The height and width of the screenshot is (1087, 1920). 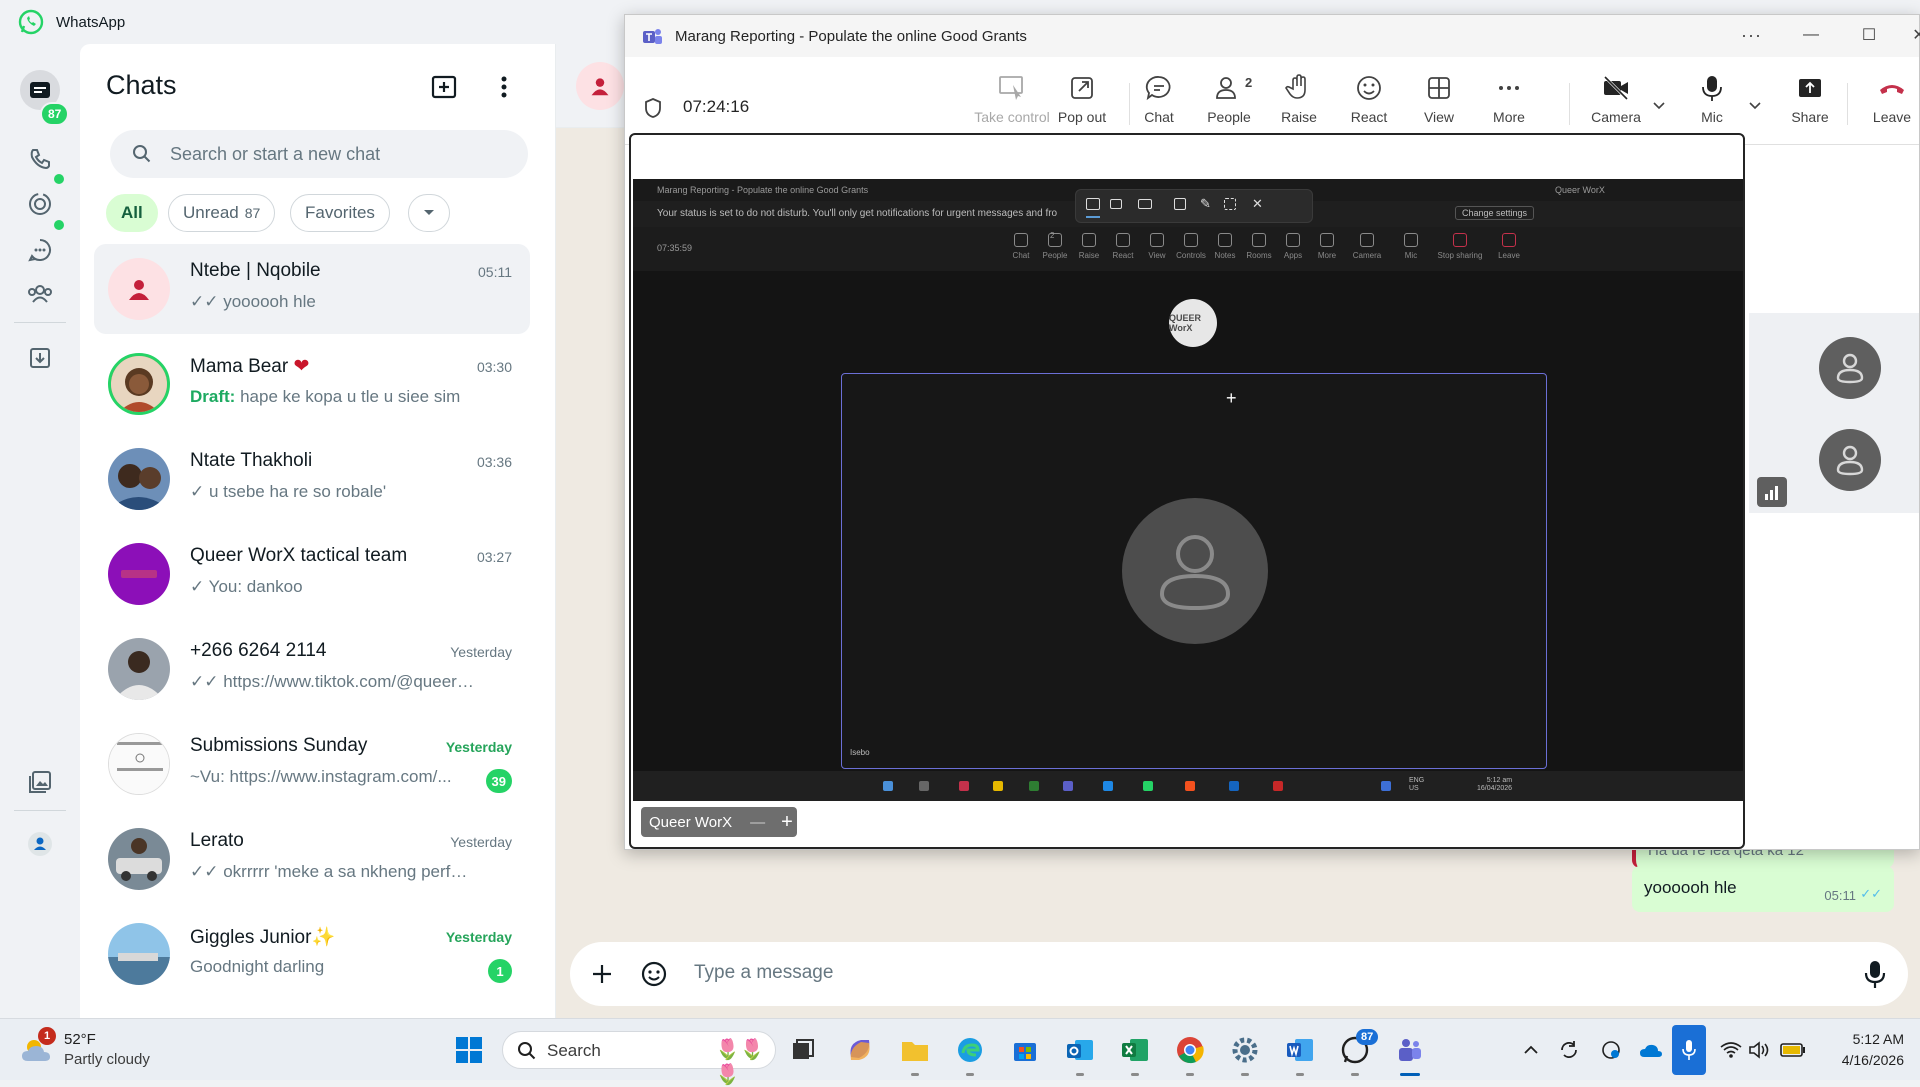 What do you see at coordinates (132, 213) in the screenshot?
I see `filter-all-chip: All` at bounding box center [132, 213].